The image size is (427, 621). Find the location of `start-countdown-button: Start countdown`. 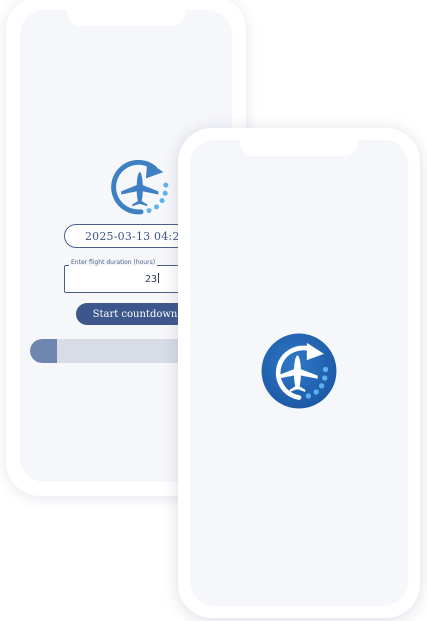

start-countdown-button: Start countdown is located at coordinates (135, 314).